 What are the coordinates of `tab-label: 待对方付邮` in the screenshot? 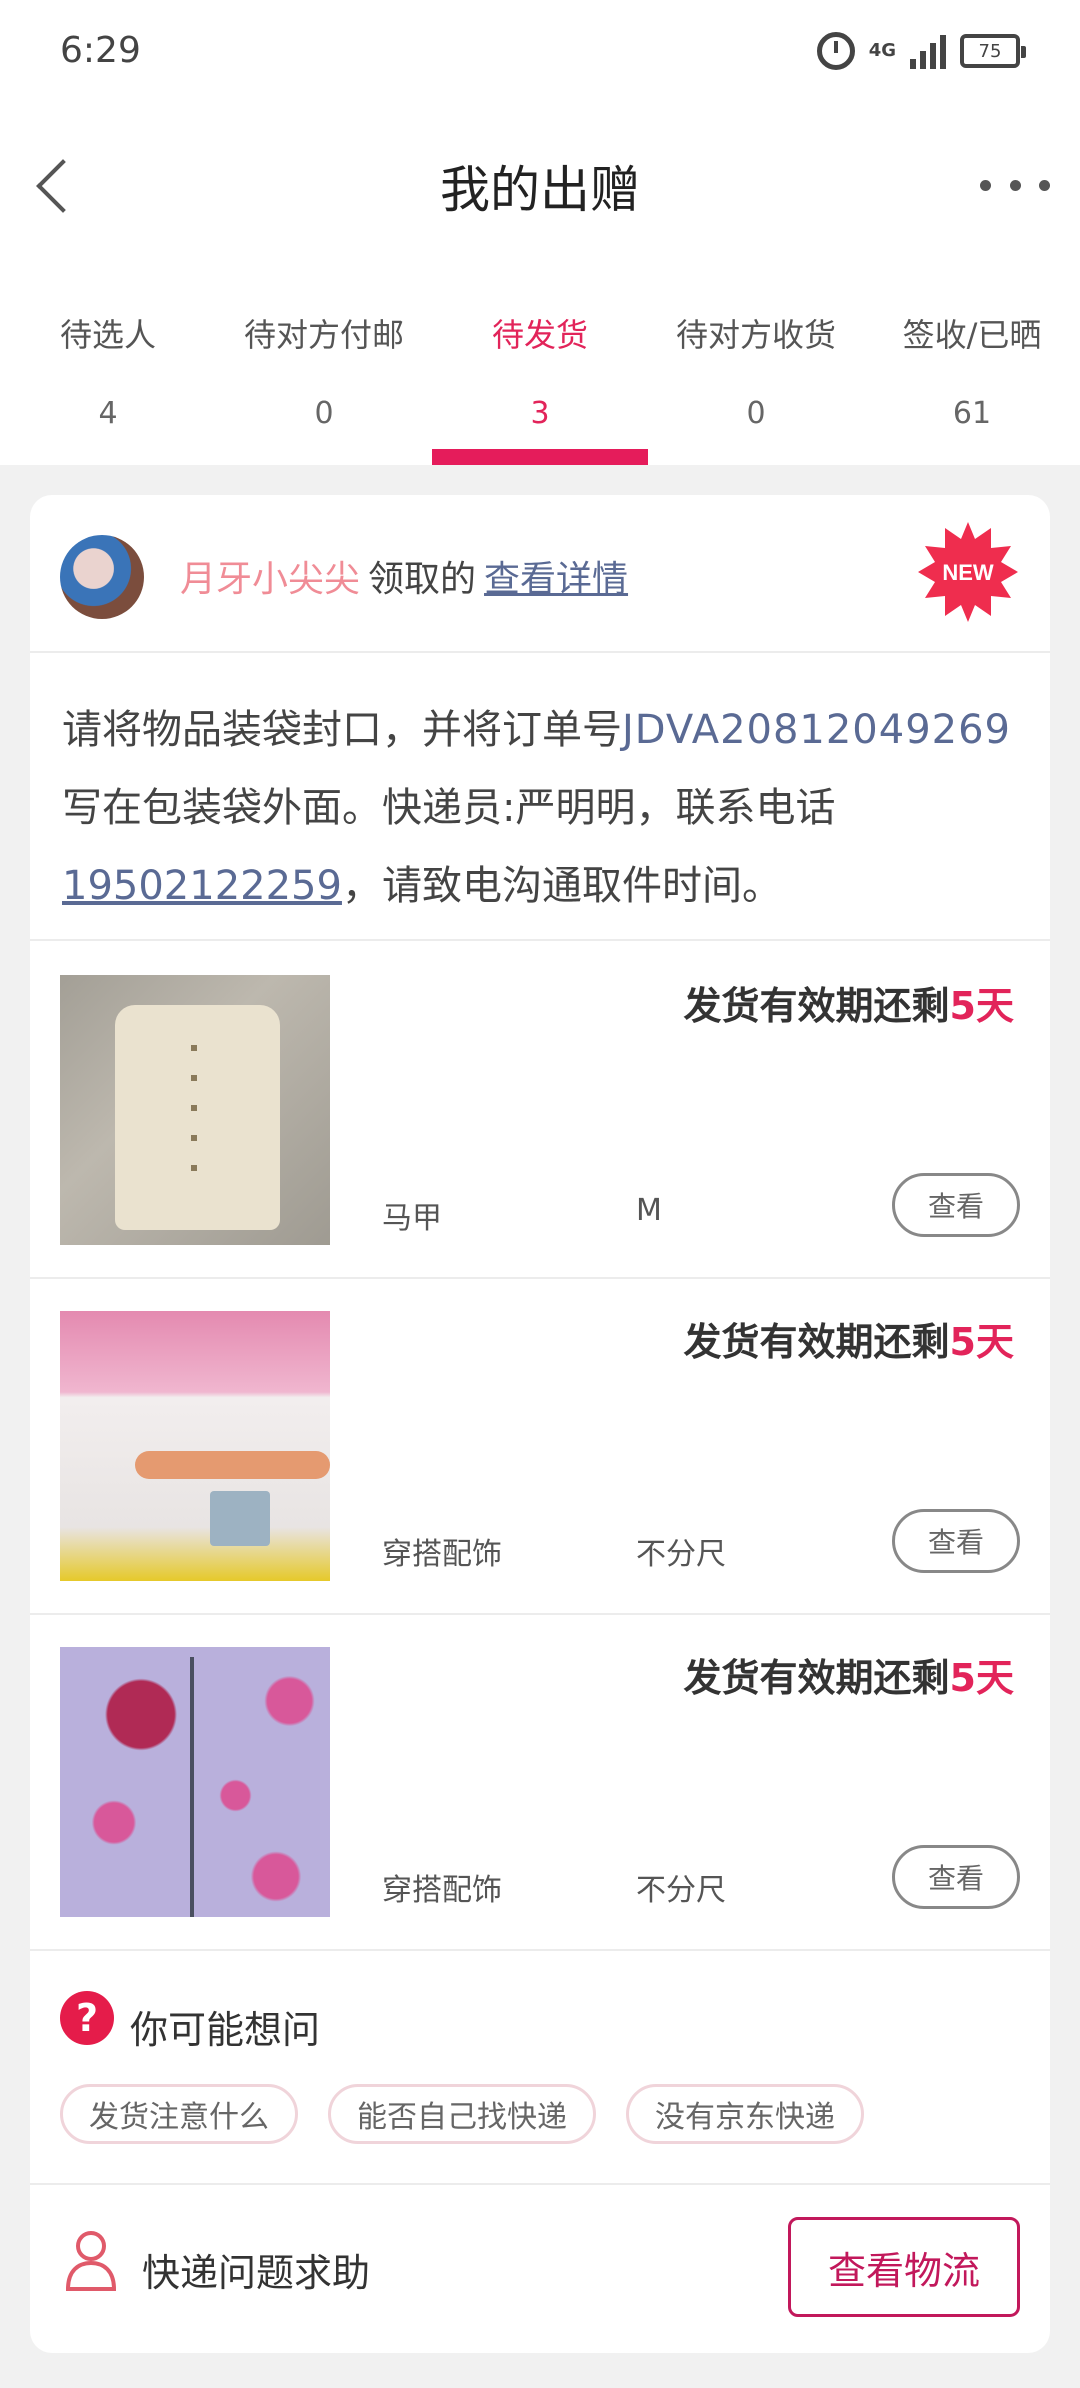 It's located at (323, 335).